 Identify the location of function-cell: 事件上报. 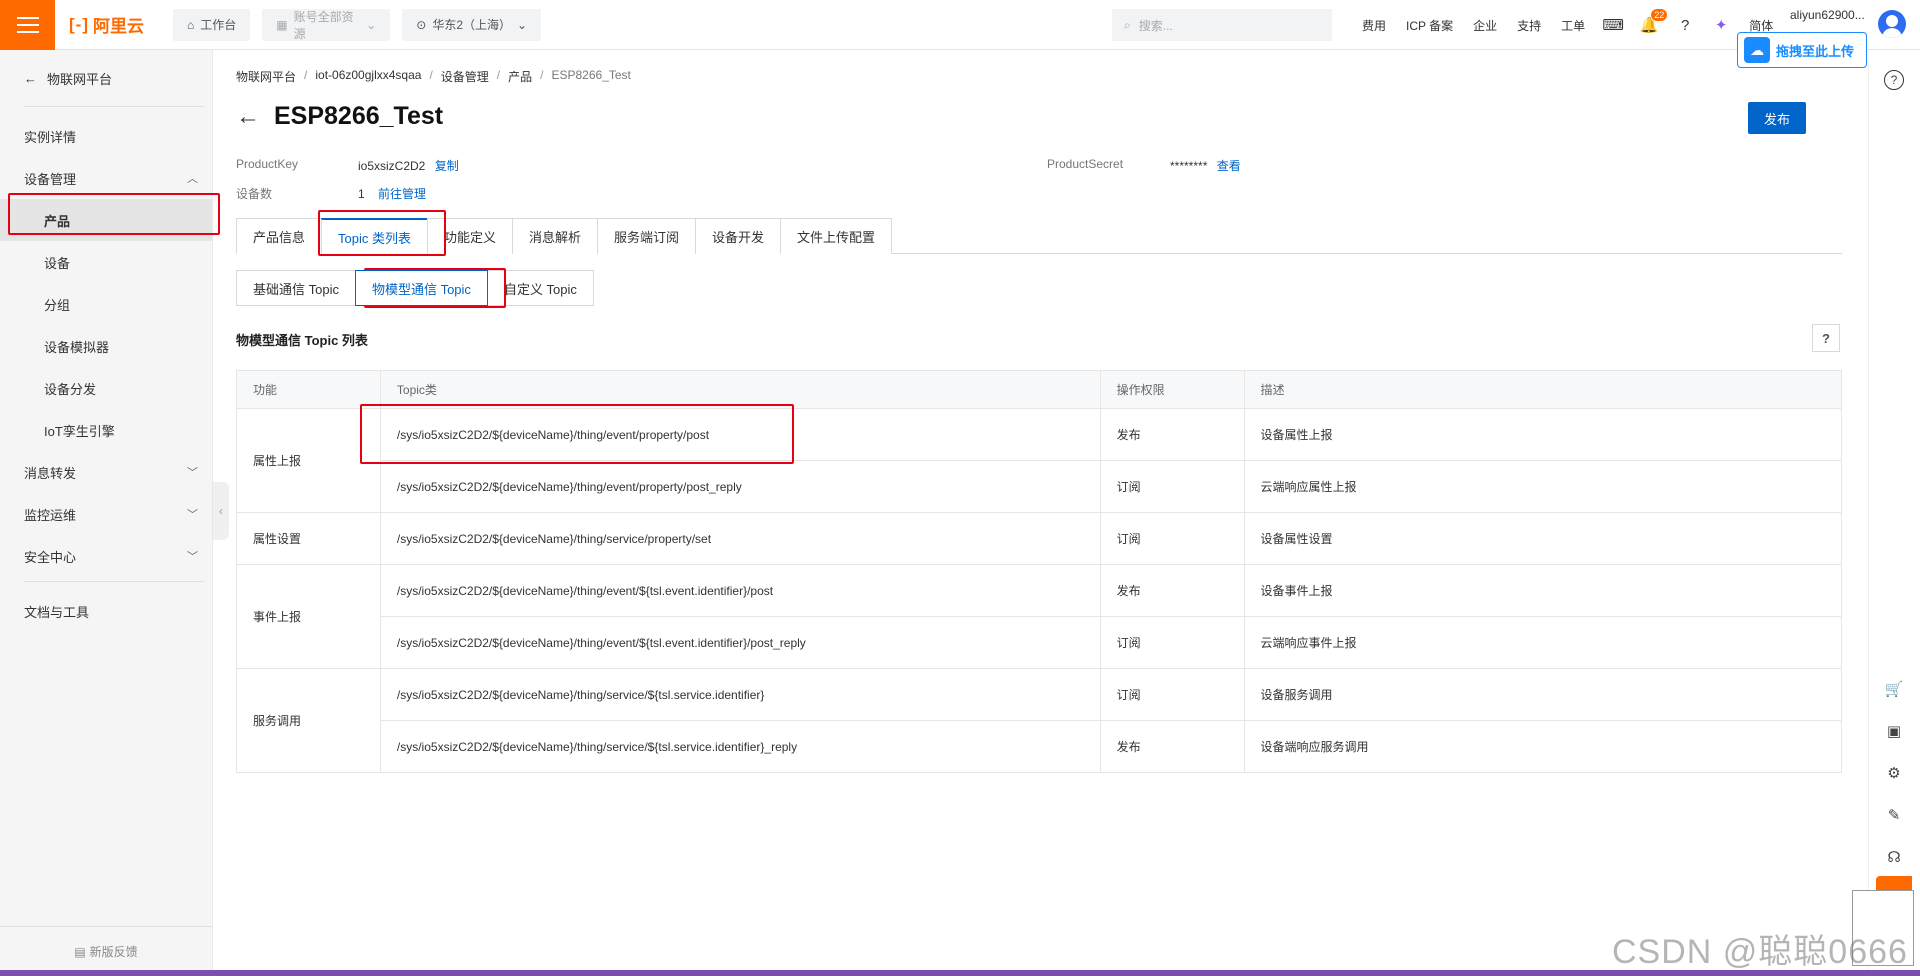
(308, 616).